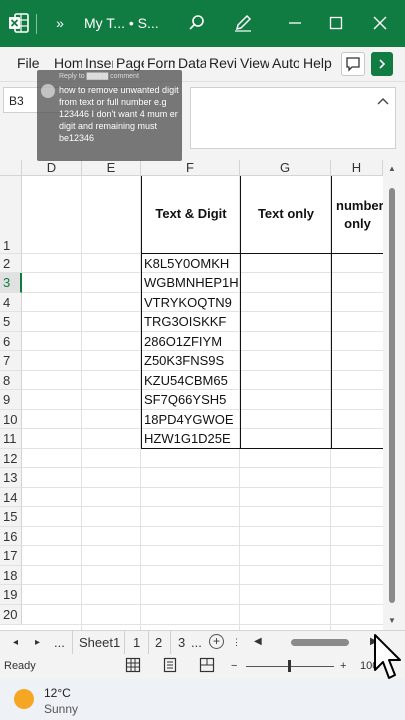 The image size is (405, 720). I want to click on scroll-left-icon: ◀, so click(258, 641).